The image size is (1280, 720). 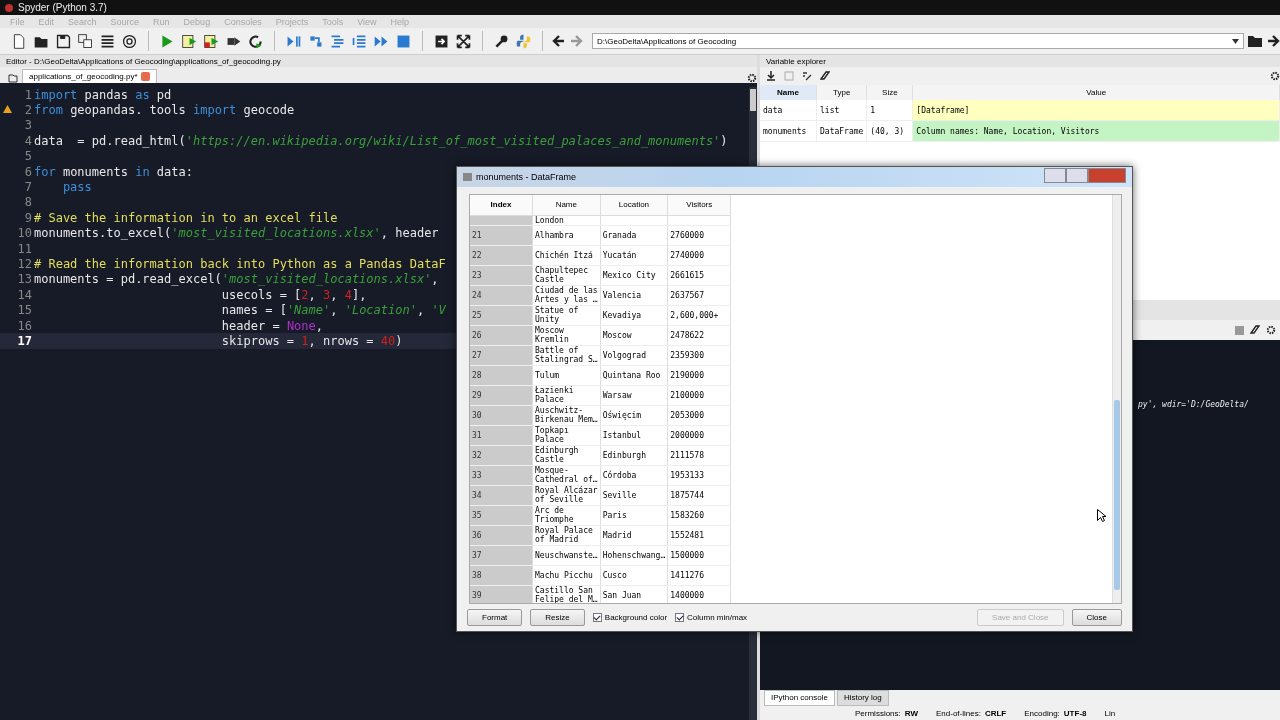 What do you see at coordinates (566, 575) in the screenshot?
I see `table-cell: Machu Picchu` at bounding box center [566, 575].